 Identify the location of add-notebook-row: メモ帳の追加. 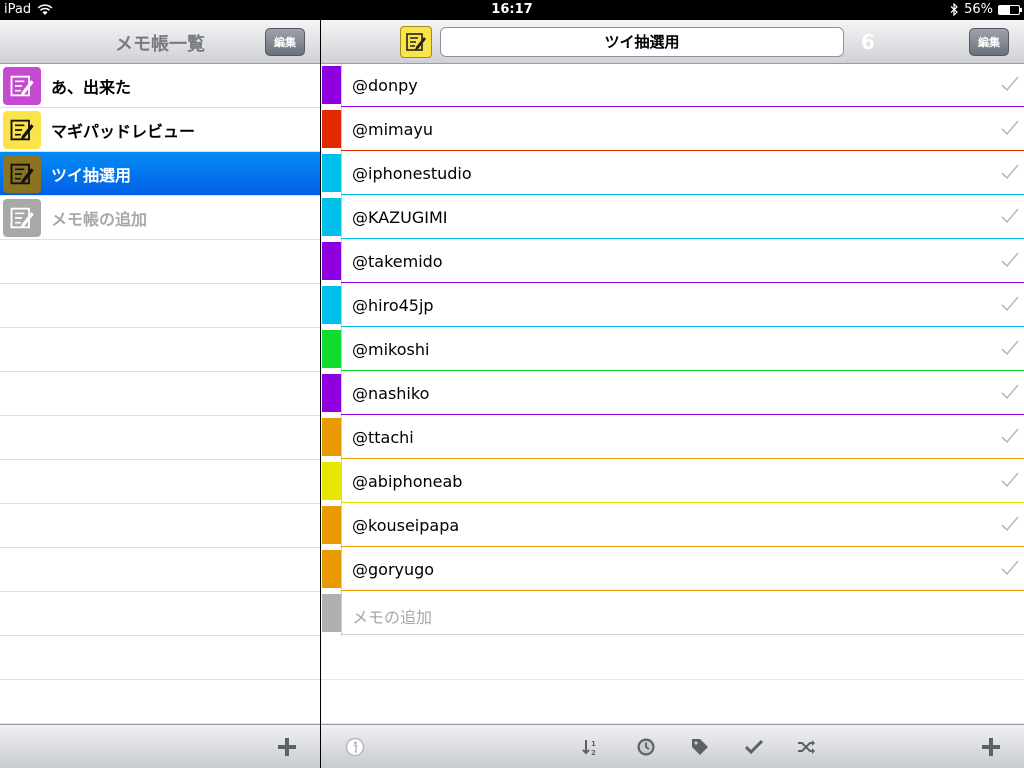
(160, 218).